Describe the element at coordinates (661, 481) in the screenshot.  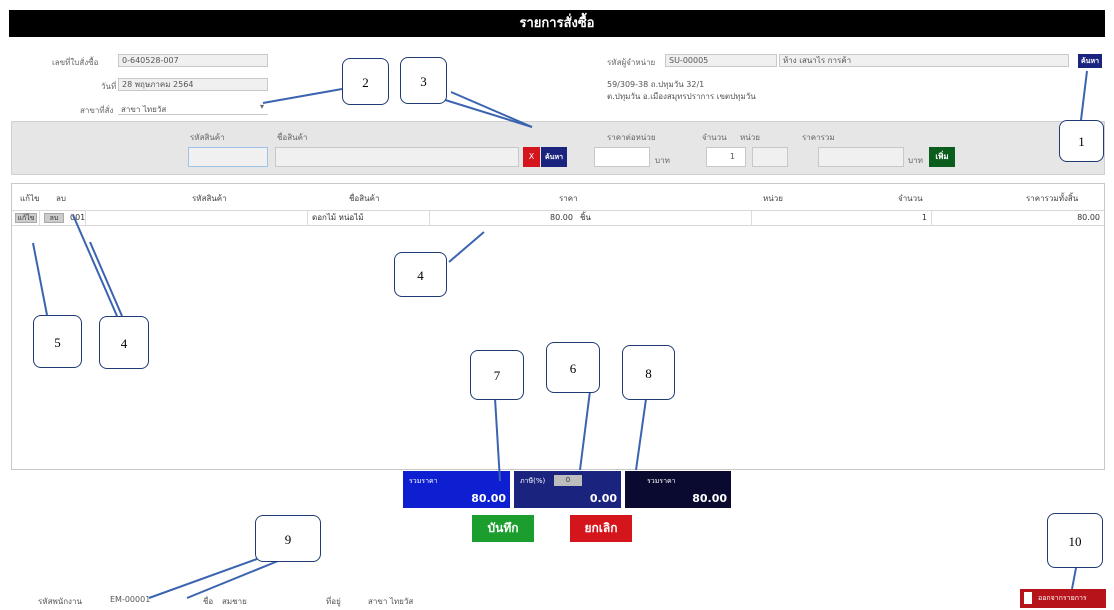
I see `grand-total-label: รวมราคา` at that location.